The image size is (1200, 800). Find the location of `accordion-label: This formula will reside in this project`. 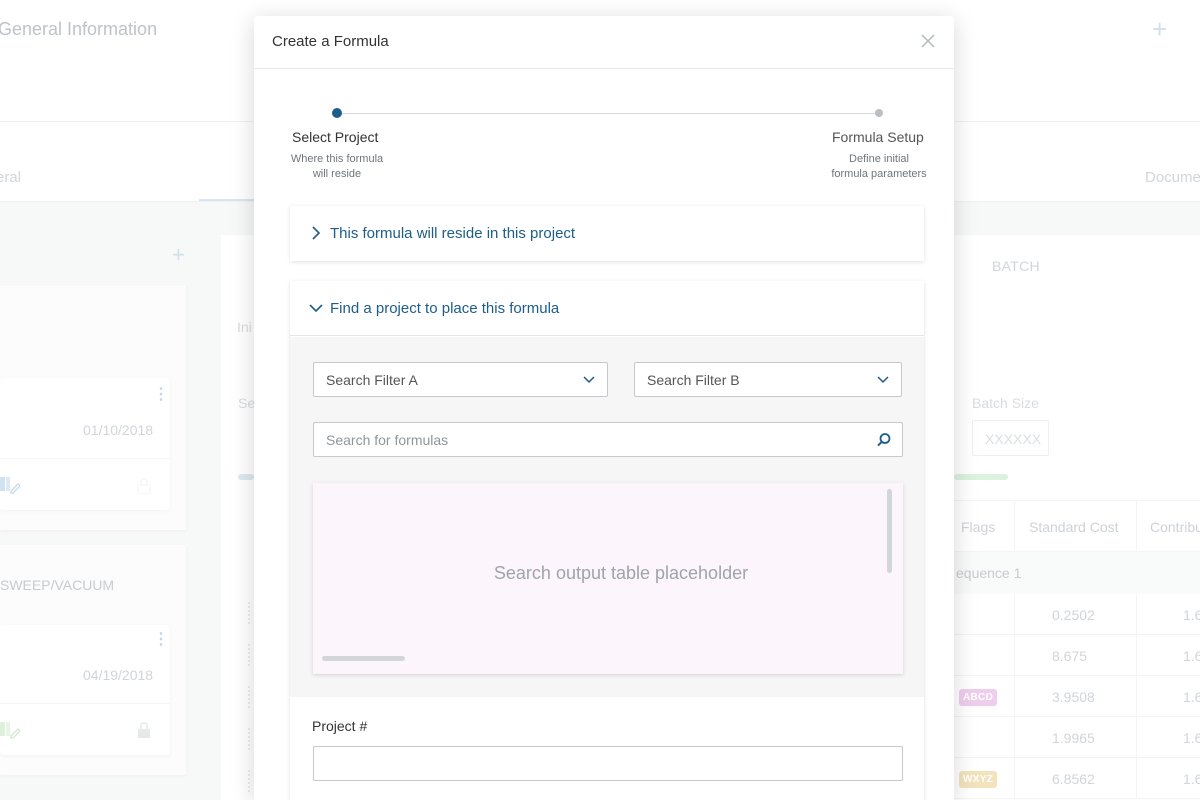

accordion-label: This formula will reside in this project is located at coordinates (453, 233).